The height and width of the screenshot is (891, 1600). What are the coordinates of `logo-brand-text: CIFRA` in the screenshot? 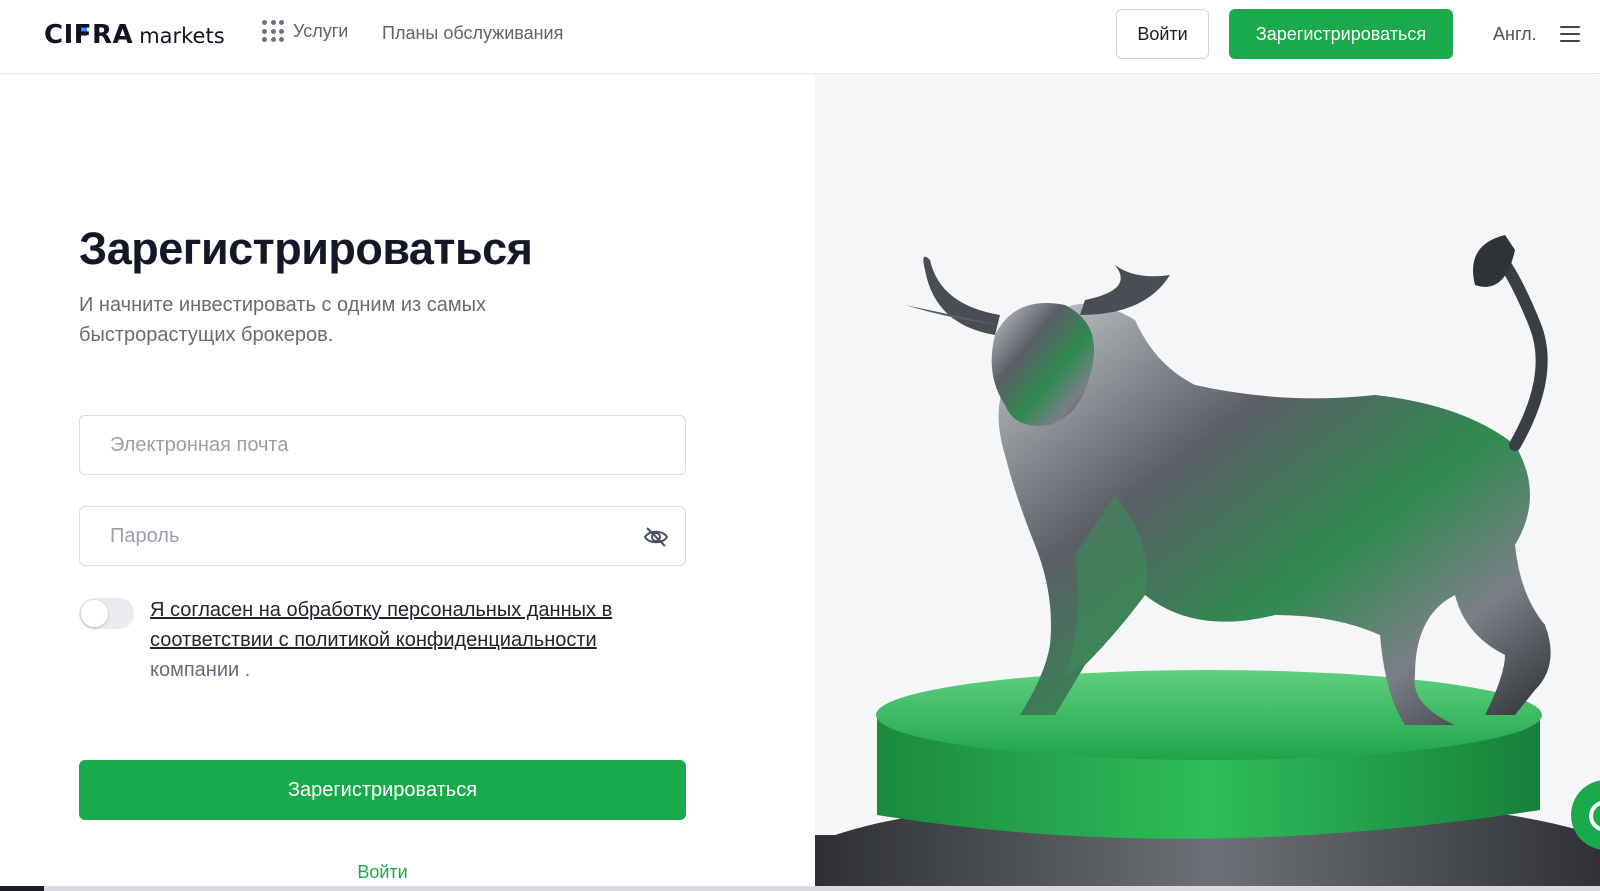 It's located at (89, 35).